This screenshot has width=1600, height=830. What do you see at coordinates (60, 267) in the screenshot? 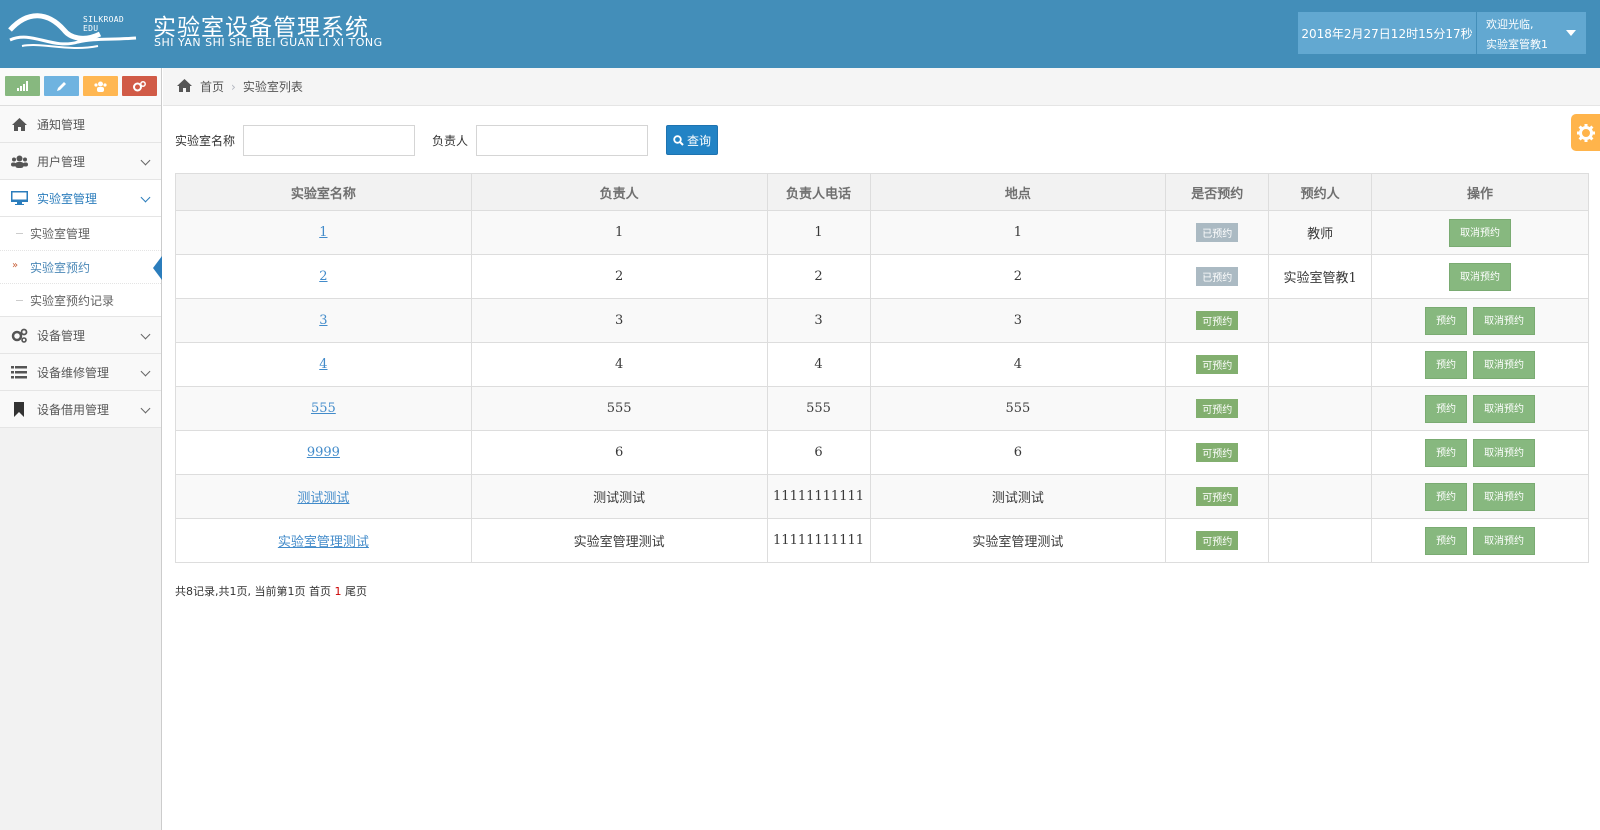
I see `sidebar-subitem-label: 实验室预约` at bounding box center [60, 267].